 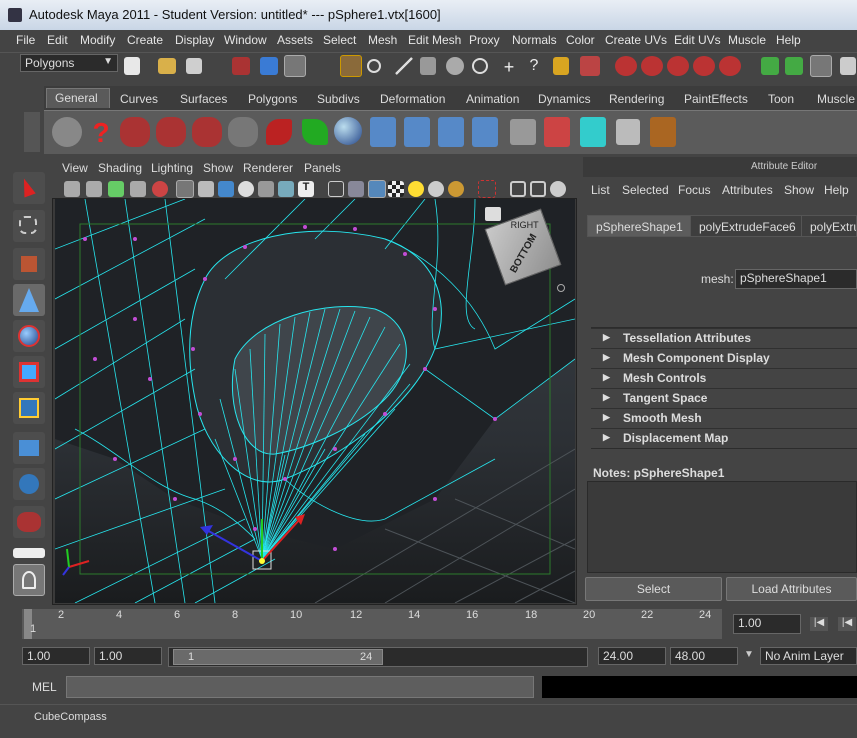 I want to click on joint-tool-icon, so click(x=383, y=132).